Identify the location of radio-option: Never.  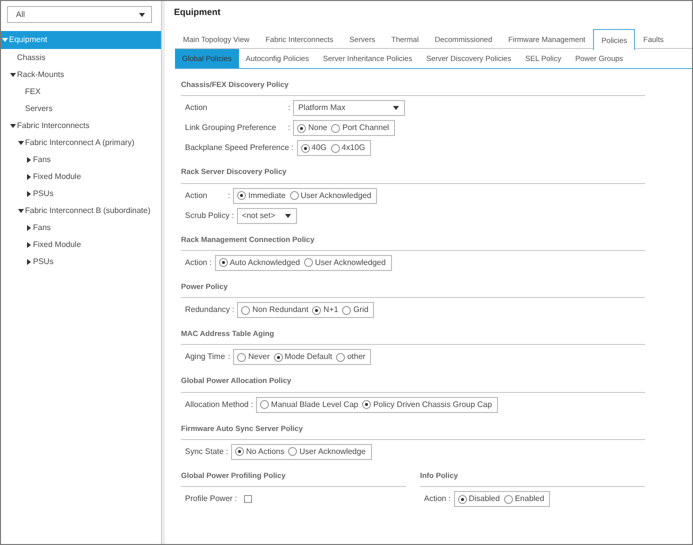
(253, 357).